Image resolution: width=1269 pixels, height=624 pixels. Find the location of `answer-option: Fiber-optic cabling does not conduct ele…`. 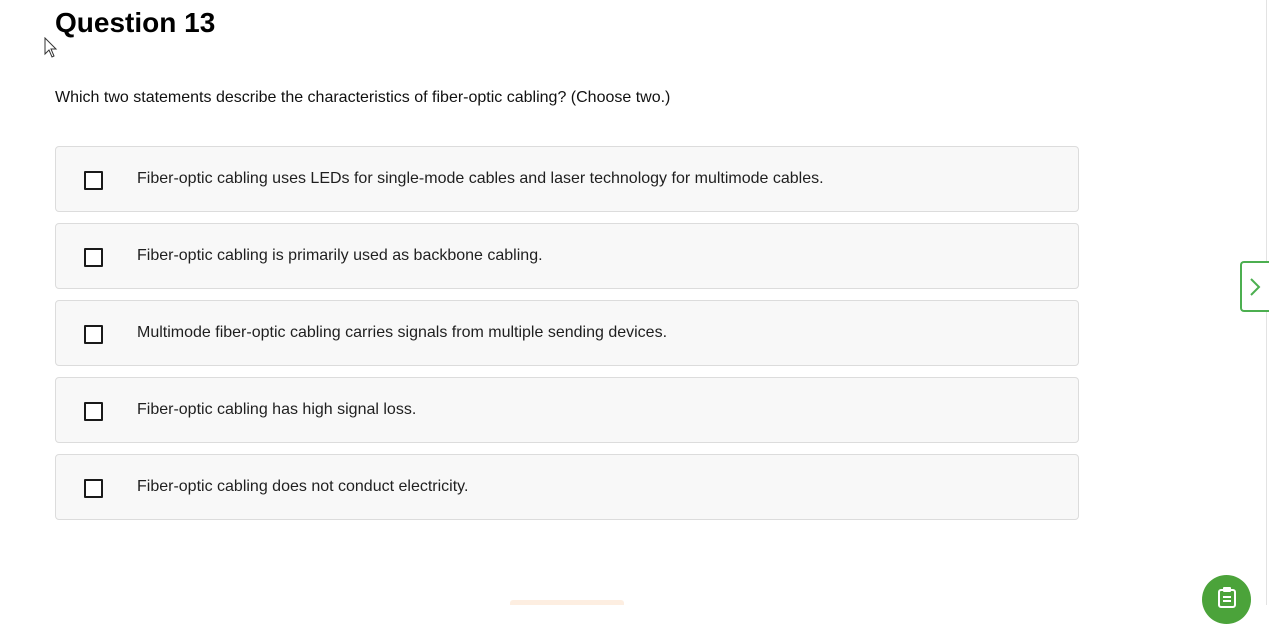

answer-option: Fiber-optic cabling does not conduct ele… is located at coordinates (567, 487).